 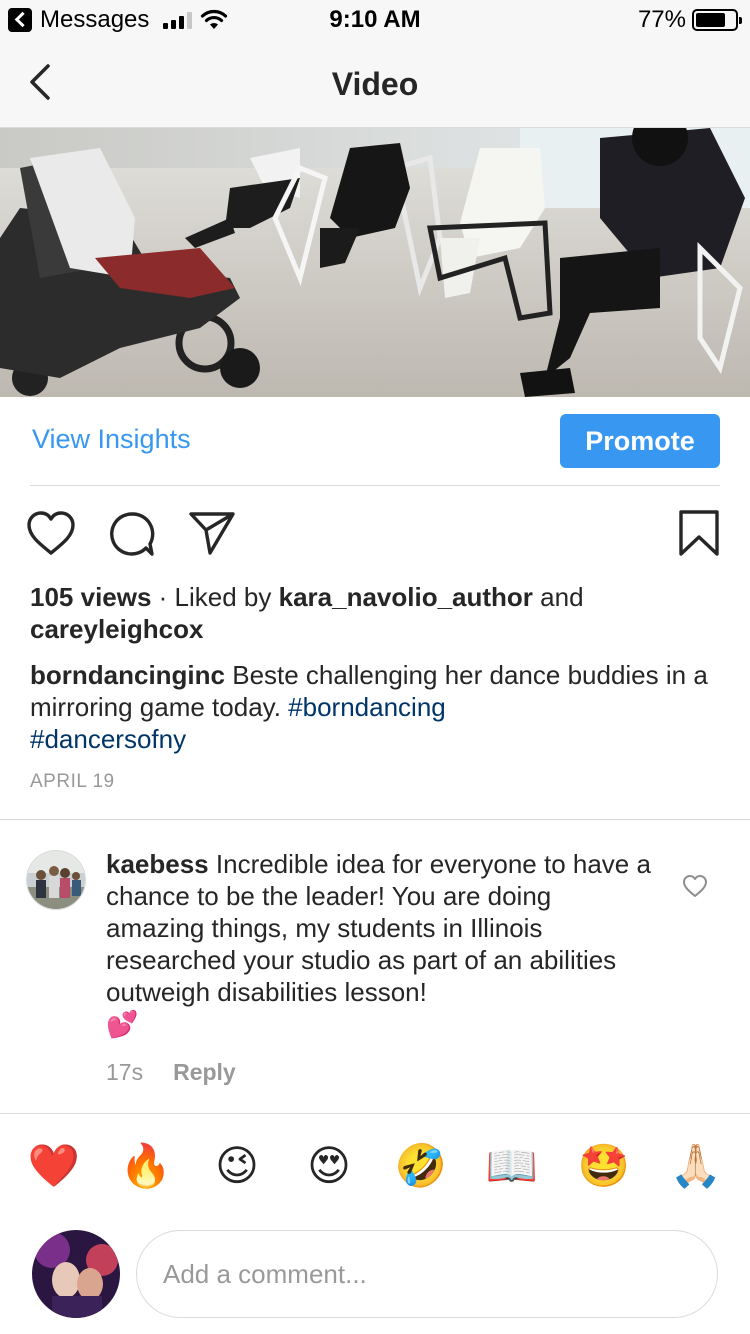 I want to click on reaction-heart-emoji: ❤️, so click(x=54, y=1166).